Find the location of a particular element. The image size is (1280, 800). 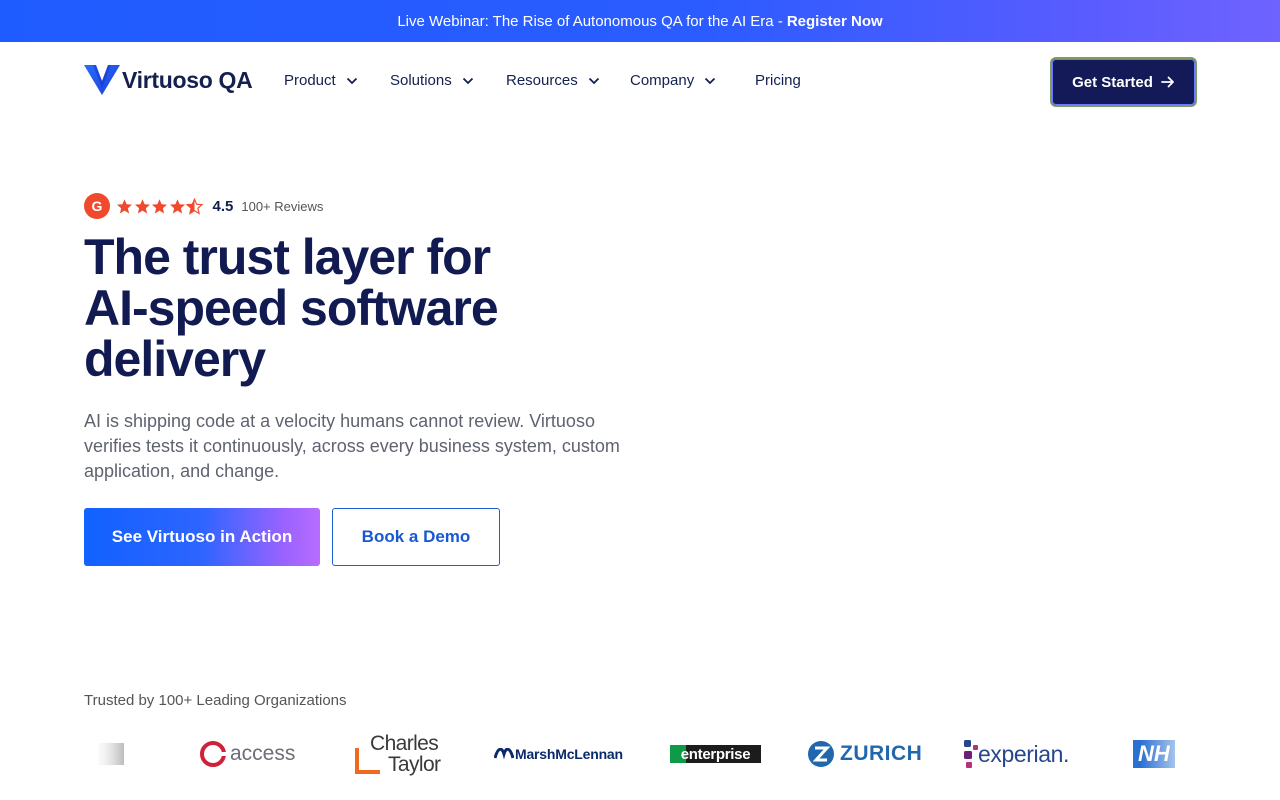

nav-item-resources: Resources is located at coordinates (553, 80).